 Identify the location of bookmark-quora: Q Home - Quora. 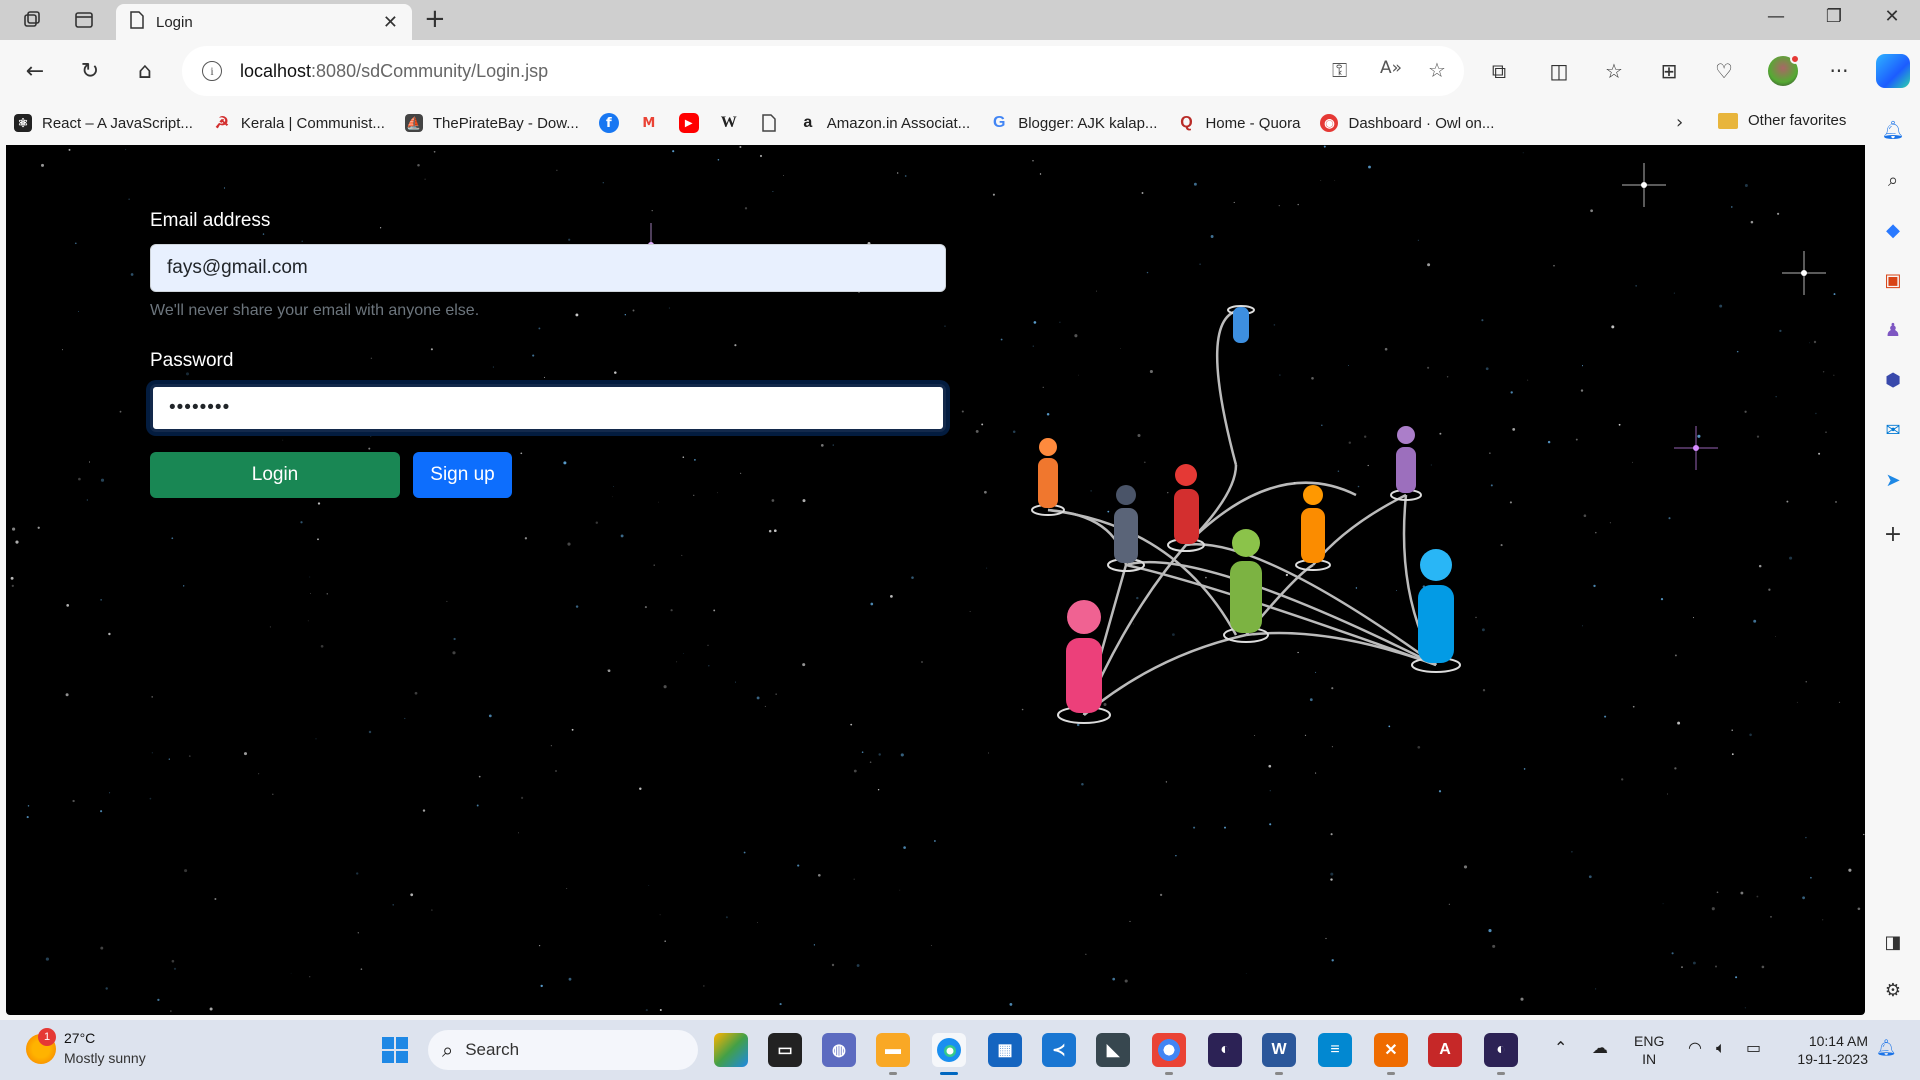
(1238, 123).